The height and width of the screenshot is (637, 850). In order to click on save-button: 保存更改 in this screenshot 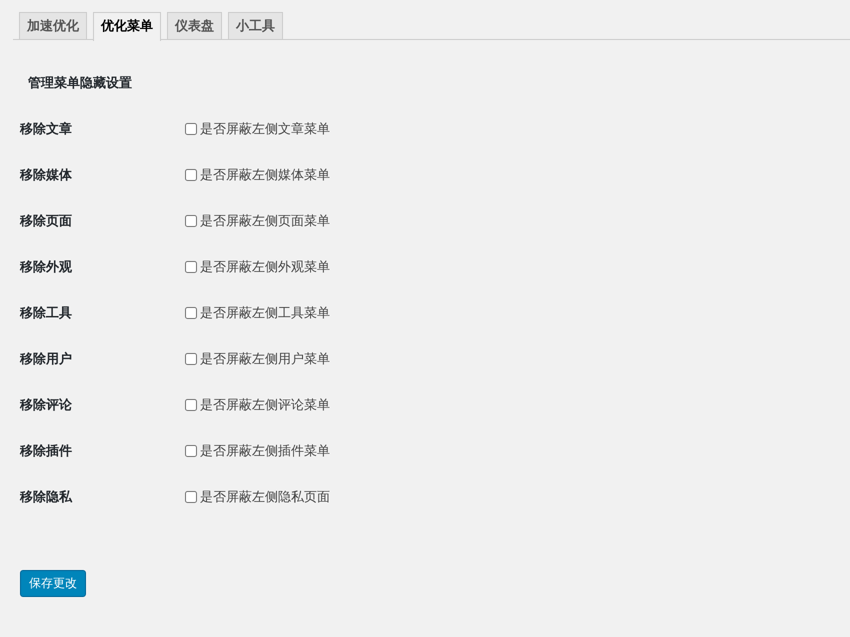, I will do `click(53, 583)`.